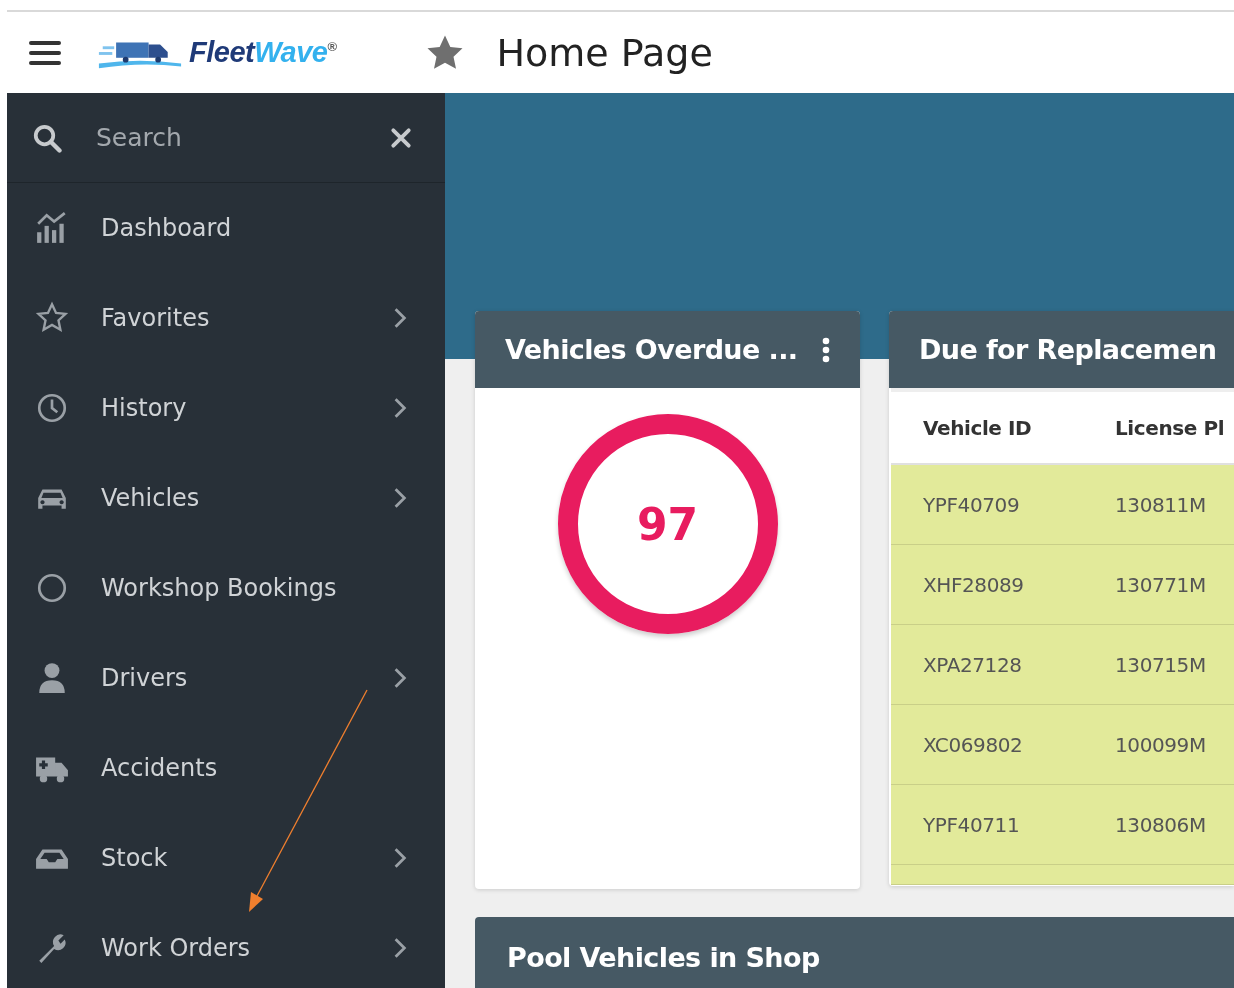  Describe the element at coordinates (971, 824) in the screenshot. I see `table-cell-text: YPF40711` at that location.